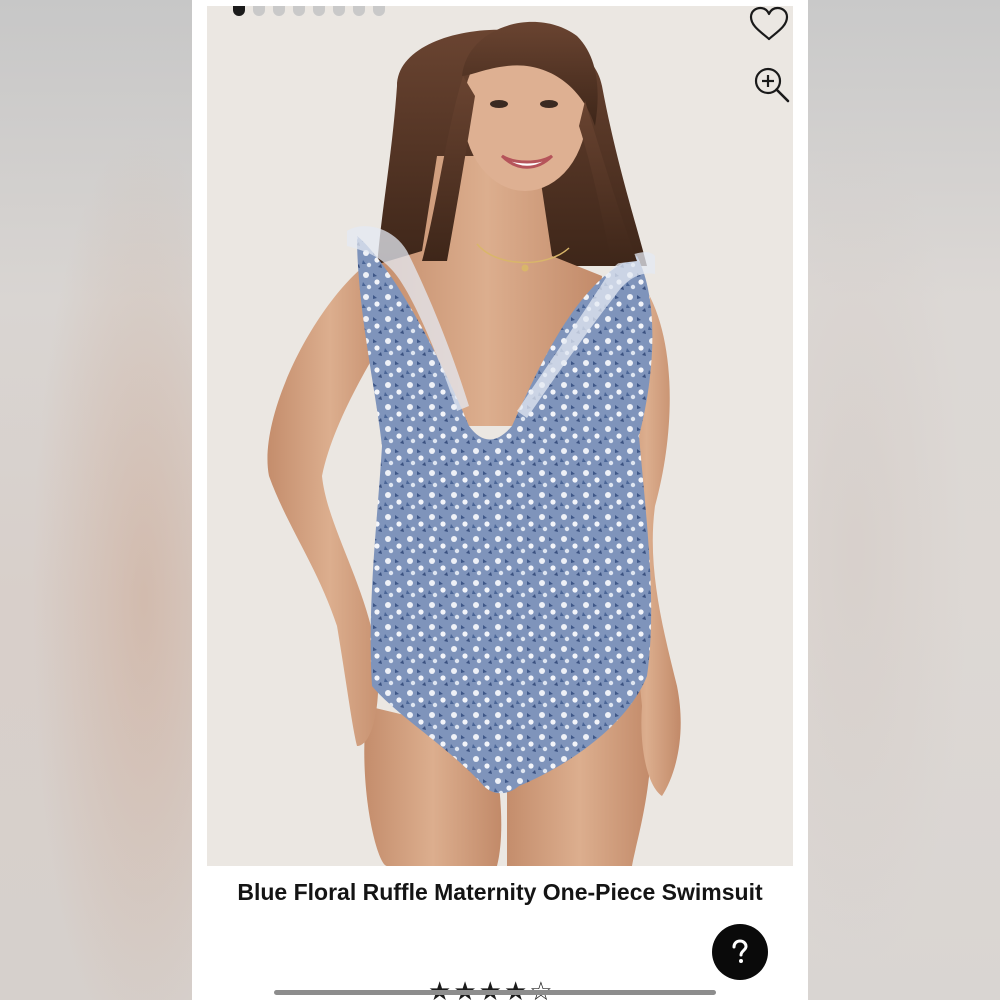 The height and width of the screenshot is (1000, 1000). I want to click on zoom-button, so click(773, 88).